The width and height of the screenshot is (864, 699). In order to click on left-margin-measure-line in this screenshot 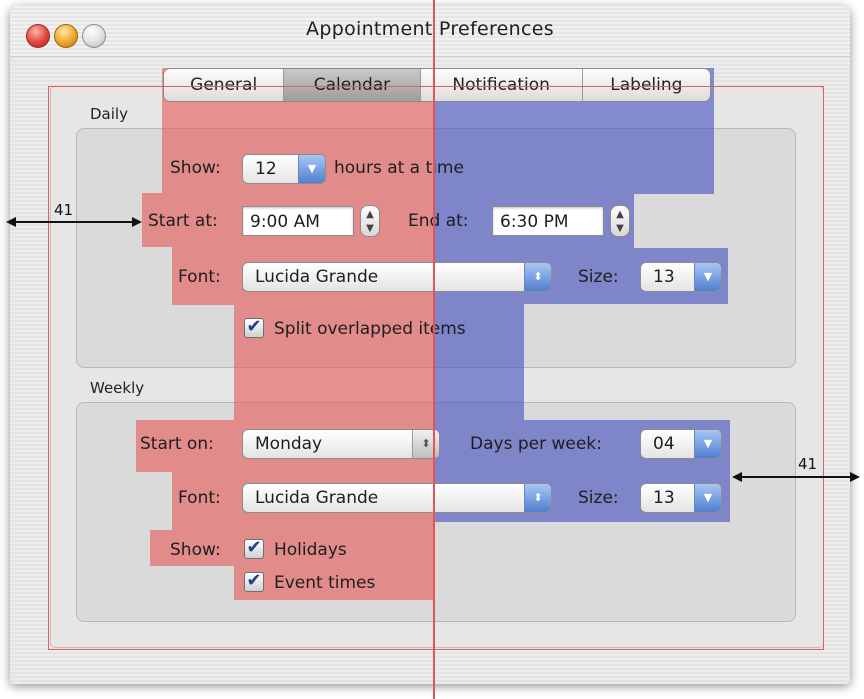, I will do `click(74, 222)`.